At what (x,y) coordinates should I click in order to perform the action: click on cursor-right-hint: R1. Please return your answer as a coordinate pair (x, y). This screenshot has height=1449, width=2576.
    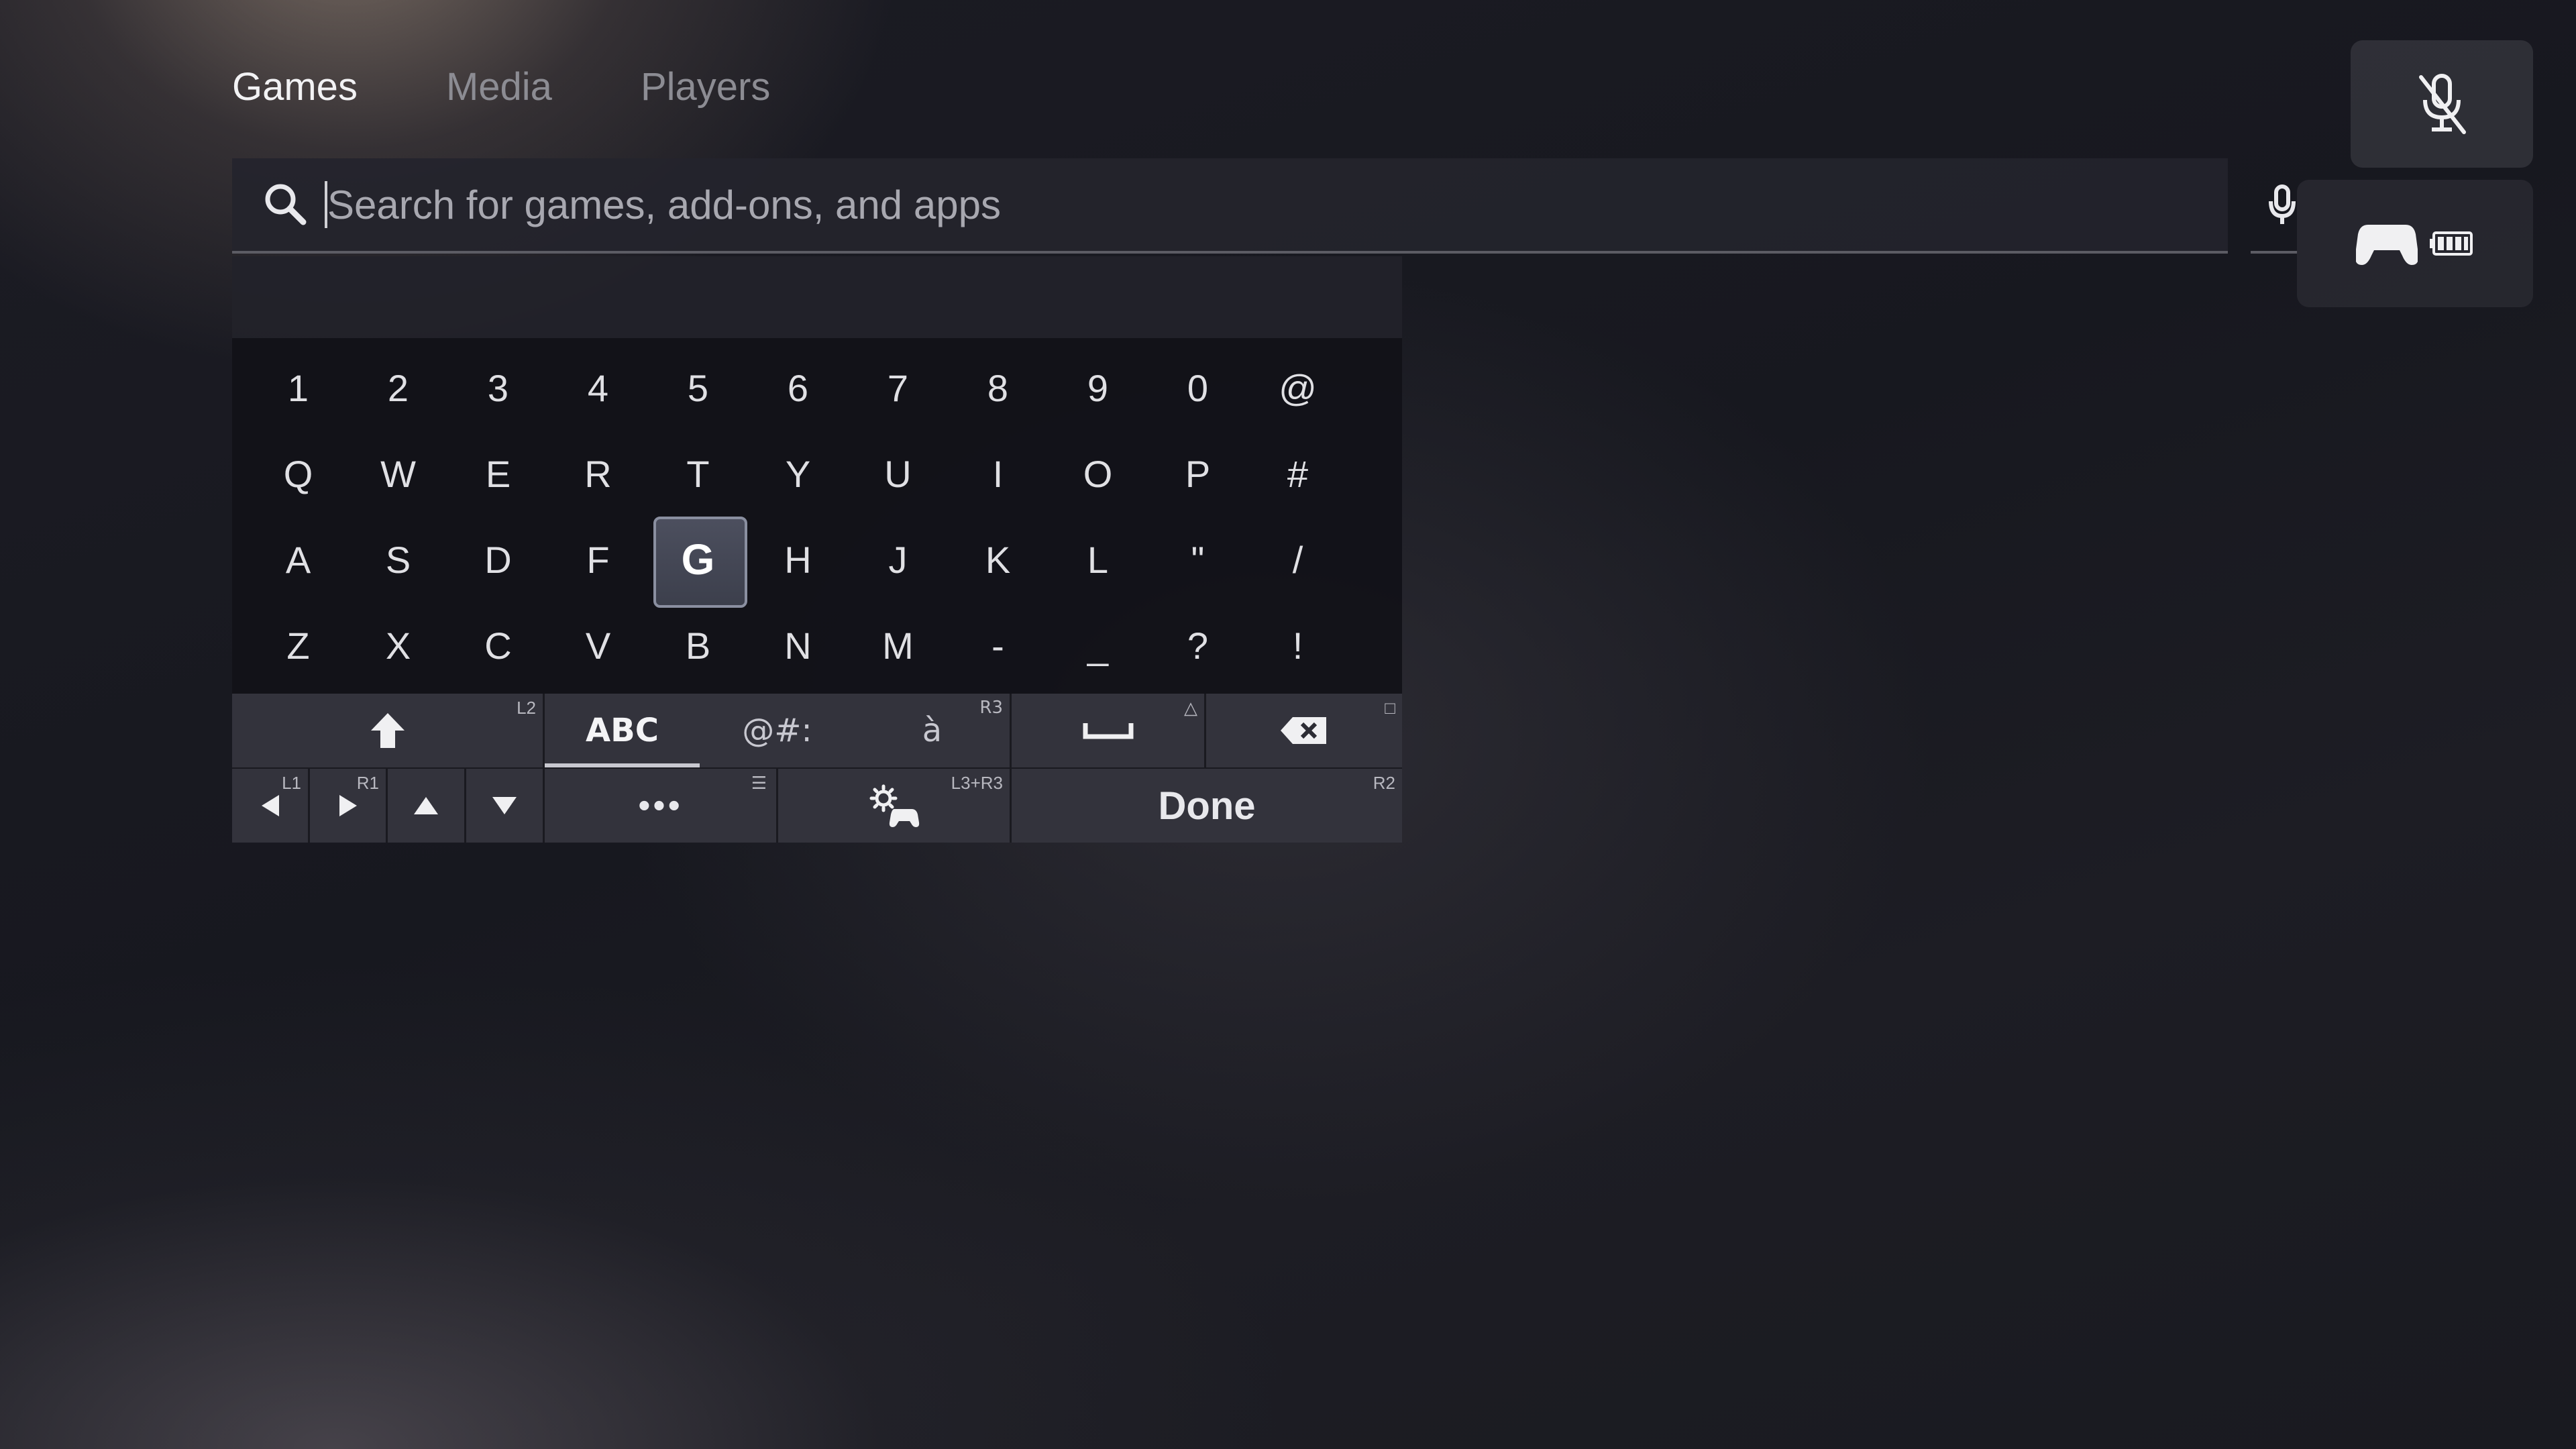
    Looking at the image, I should click on (367, 783).